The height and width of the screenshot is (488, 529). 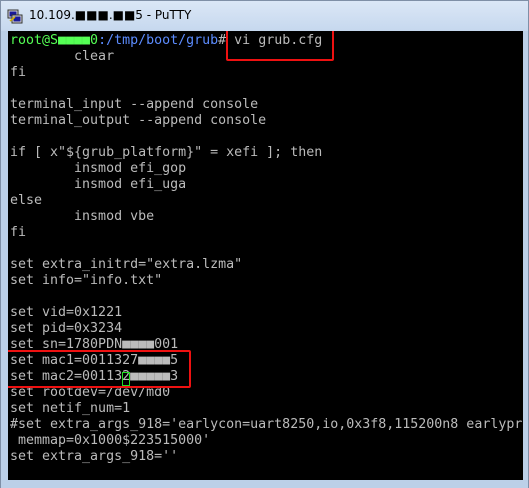 I want to click on terminal-line: if [ x"${grub_platform}" = xefi ]; then, so click(x=166, y=152).